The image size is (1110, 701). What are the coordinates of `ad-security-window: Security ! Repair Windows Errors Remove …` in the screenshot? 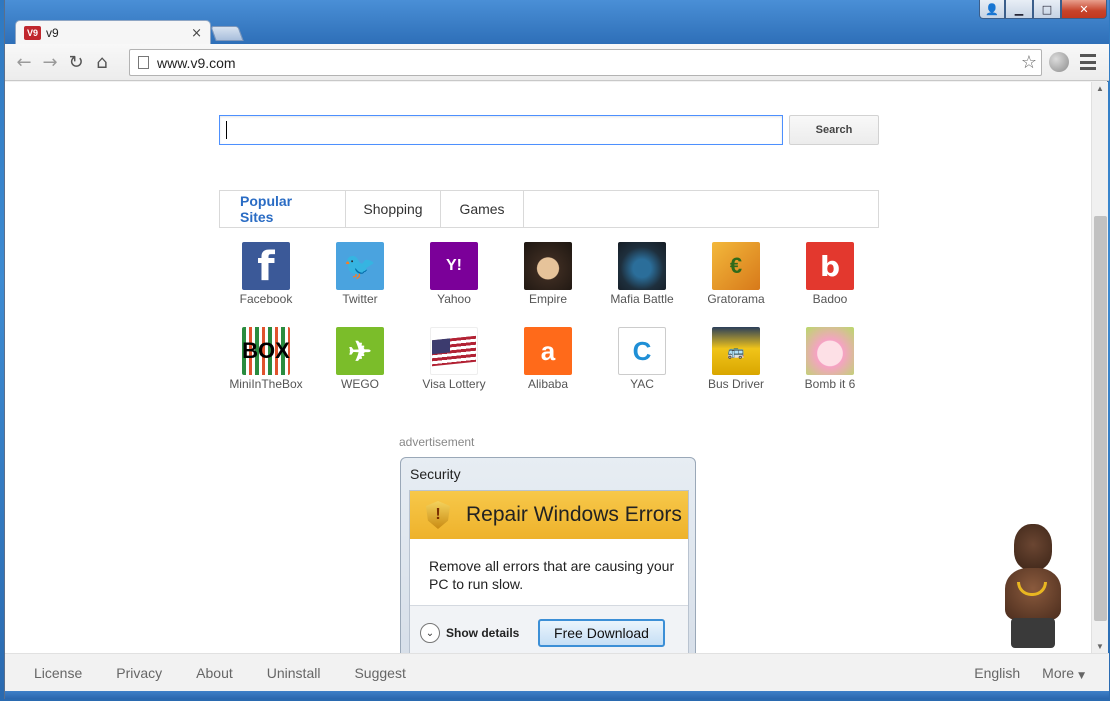 It's located at (548, 555).